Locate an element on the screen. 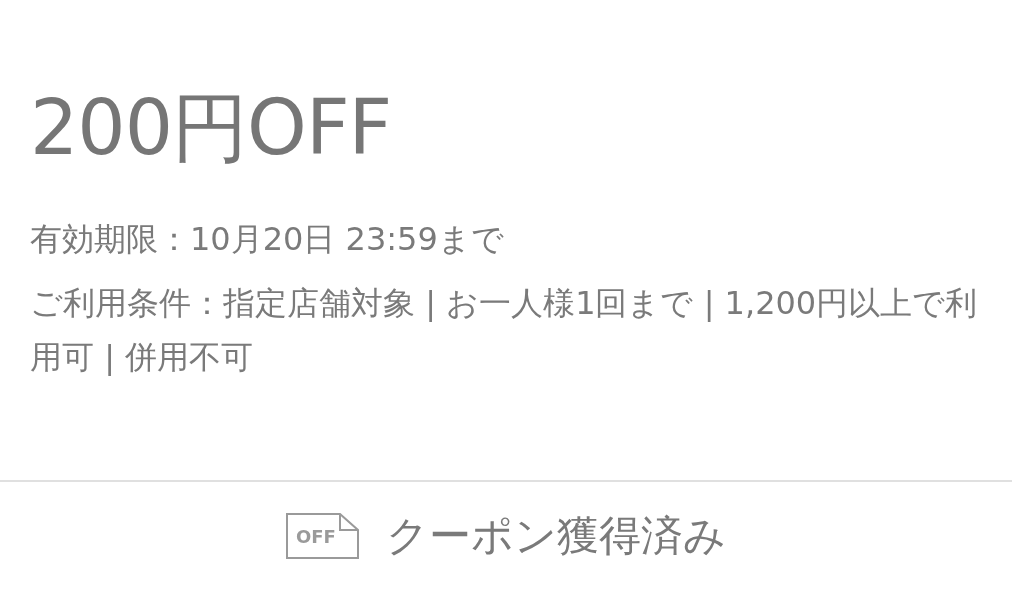 The width and height of the screenshot is (1012, 609). discount-title: 200円OFF is located at coordinates (211, 128).